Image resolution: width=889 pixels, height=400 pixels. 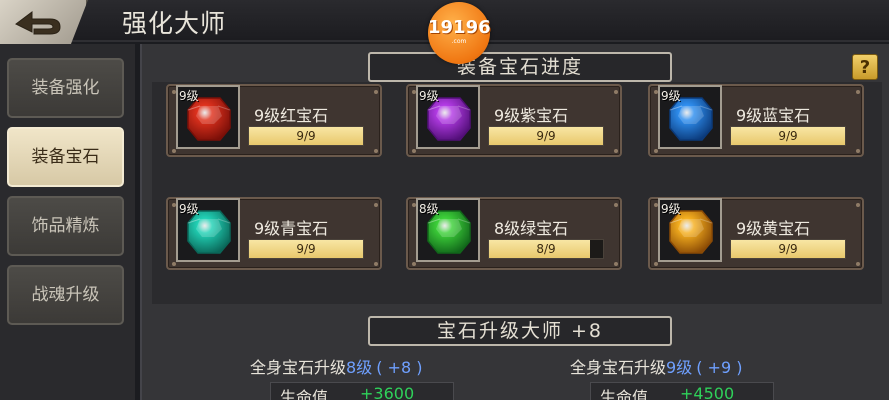 I want to click on sidebar-item-soul-upgrade: 战魂升级, so click(x=65, y=295).